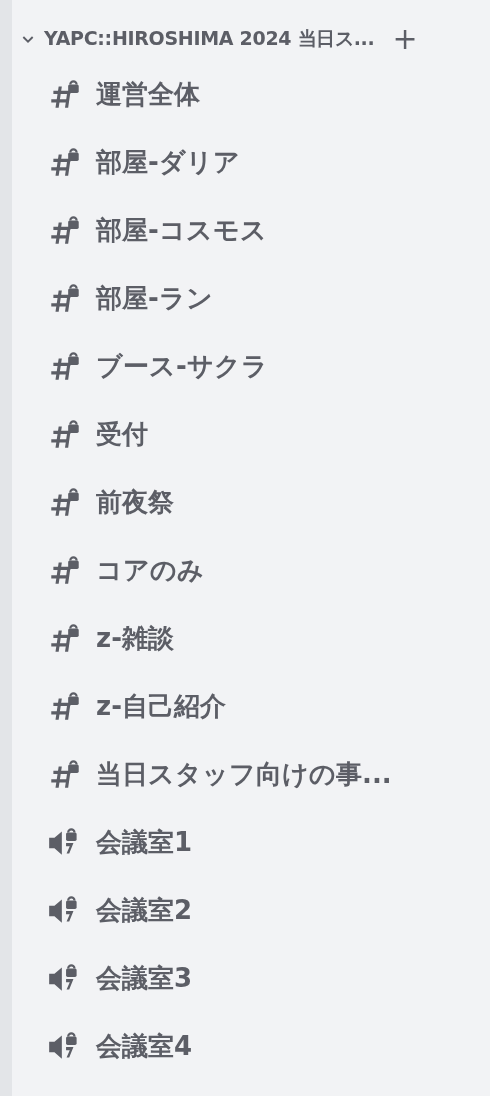 The width and height of the screenshot is (490, 1096). Describe the element at coordinates (405, 39) in the screenshot. I see `add-channel-button: +` at that location.